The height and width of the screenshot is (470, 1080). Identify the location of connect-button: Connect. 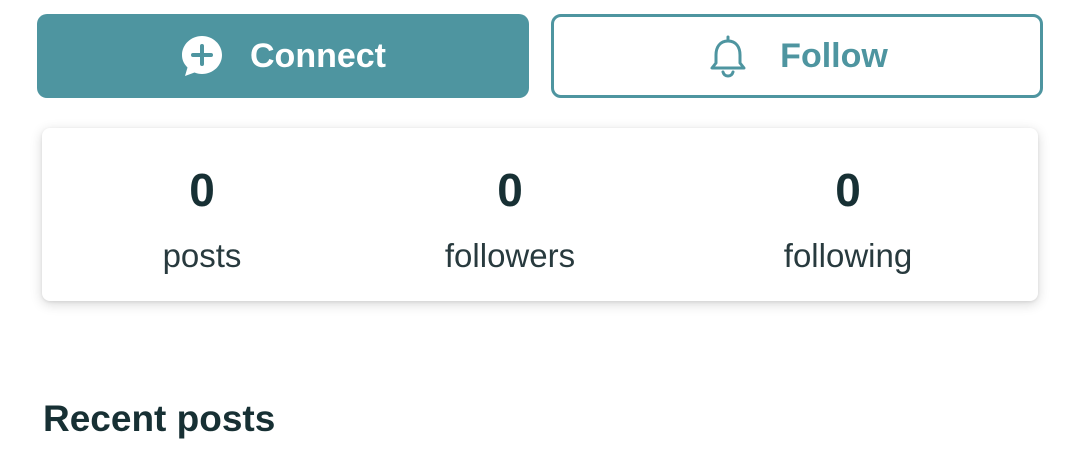
(283, 56).